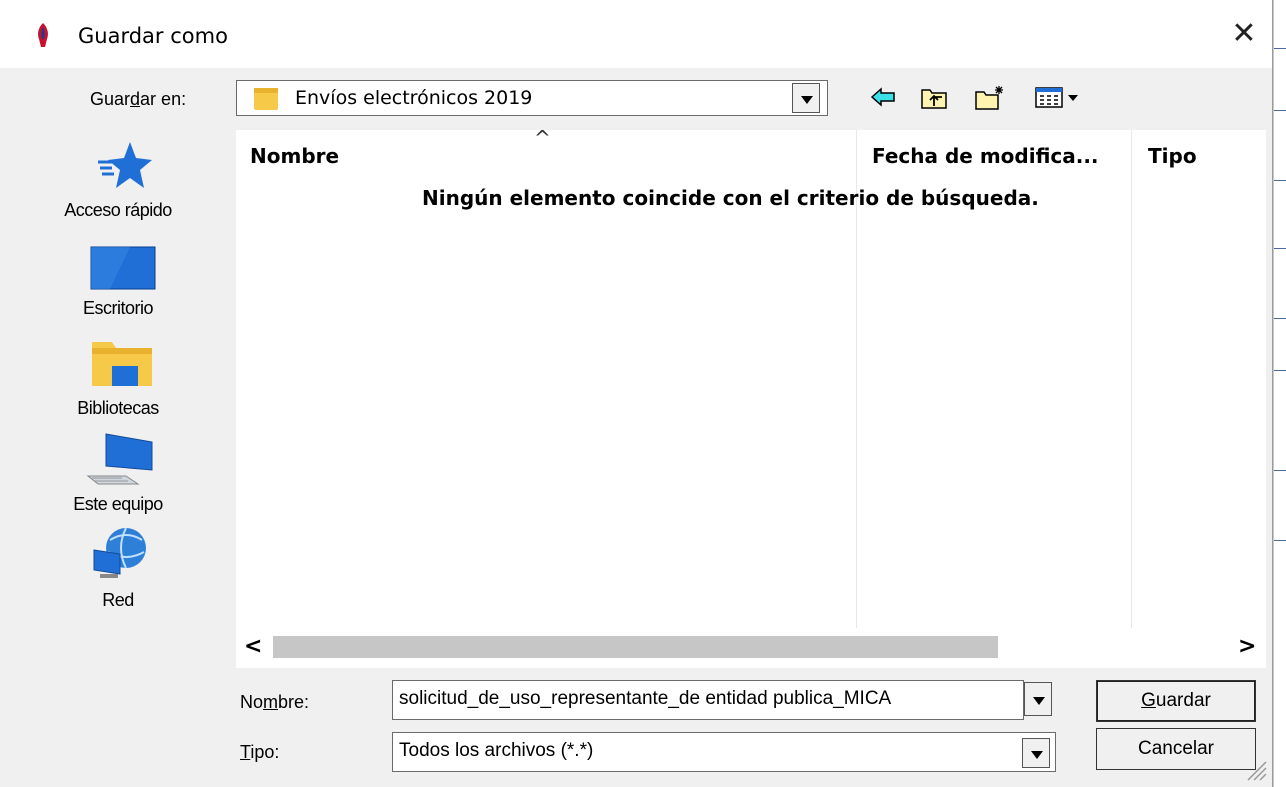 This screenshot has width=1286, height=787. Describe the element at coordinates (138, 99) in the screenshot. I see `save-in-label: Guardar en:` at that location.